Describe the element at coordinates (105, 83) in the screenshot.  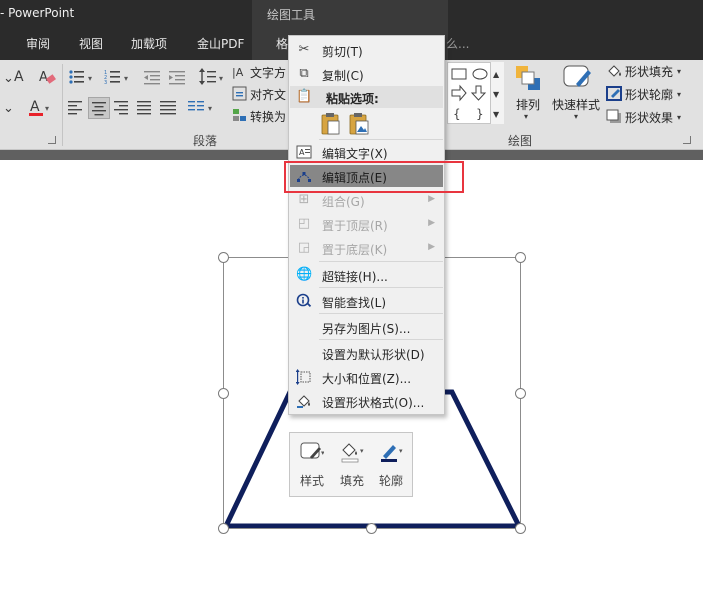
I see `svg-text: 3` at that location.